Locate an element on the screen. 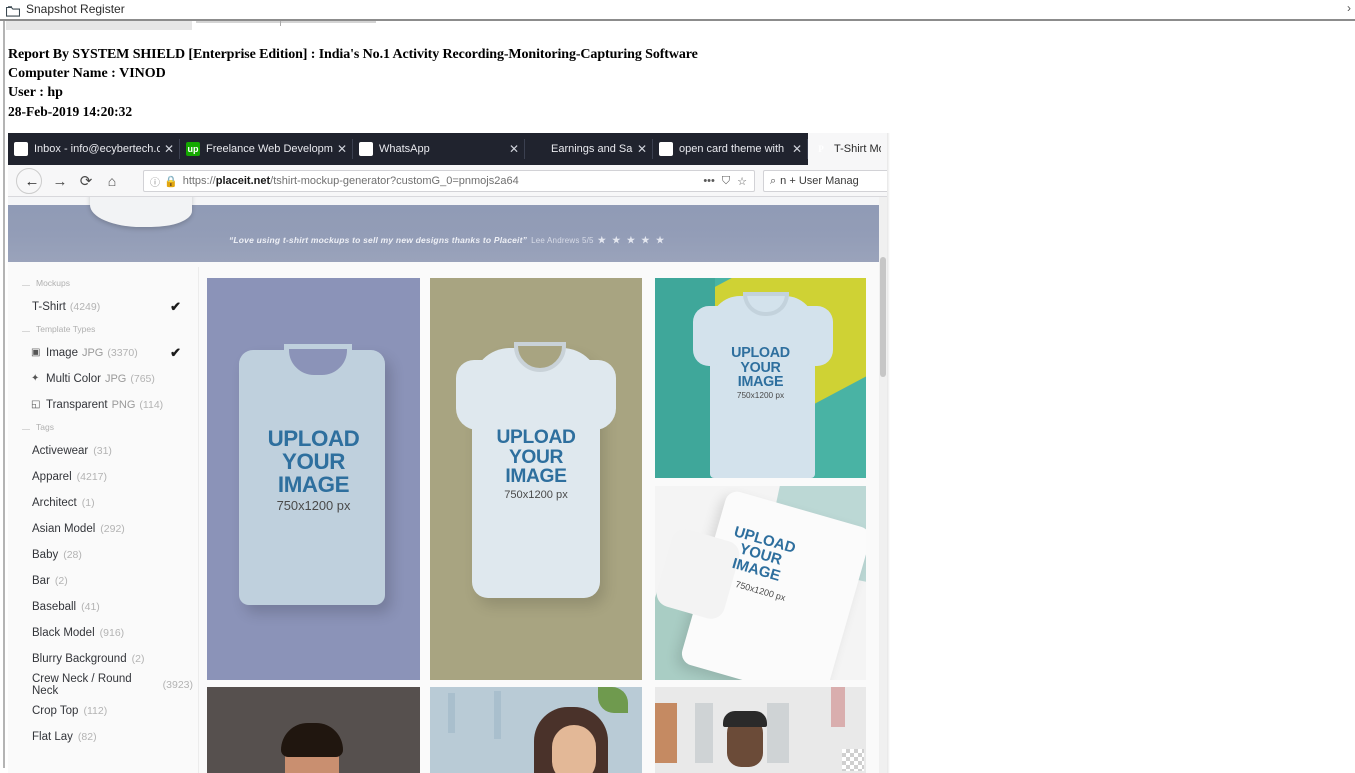 The height and width of the screenshot is (773, 1355). search-input-value: n + User Manag is located at coordinates (819, 181).